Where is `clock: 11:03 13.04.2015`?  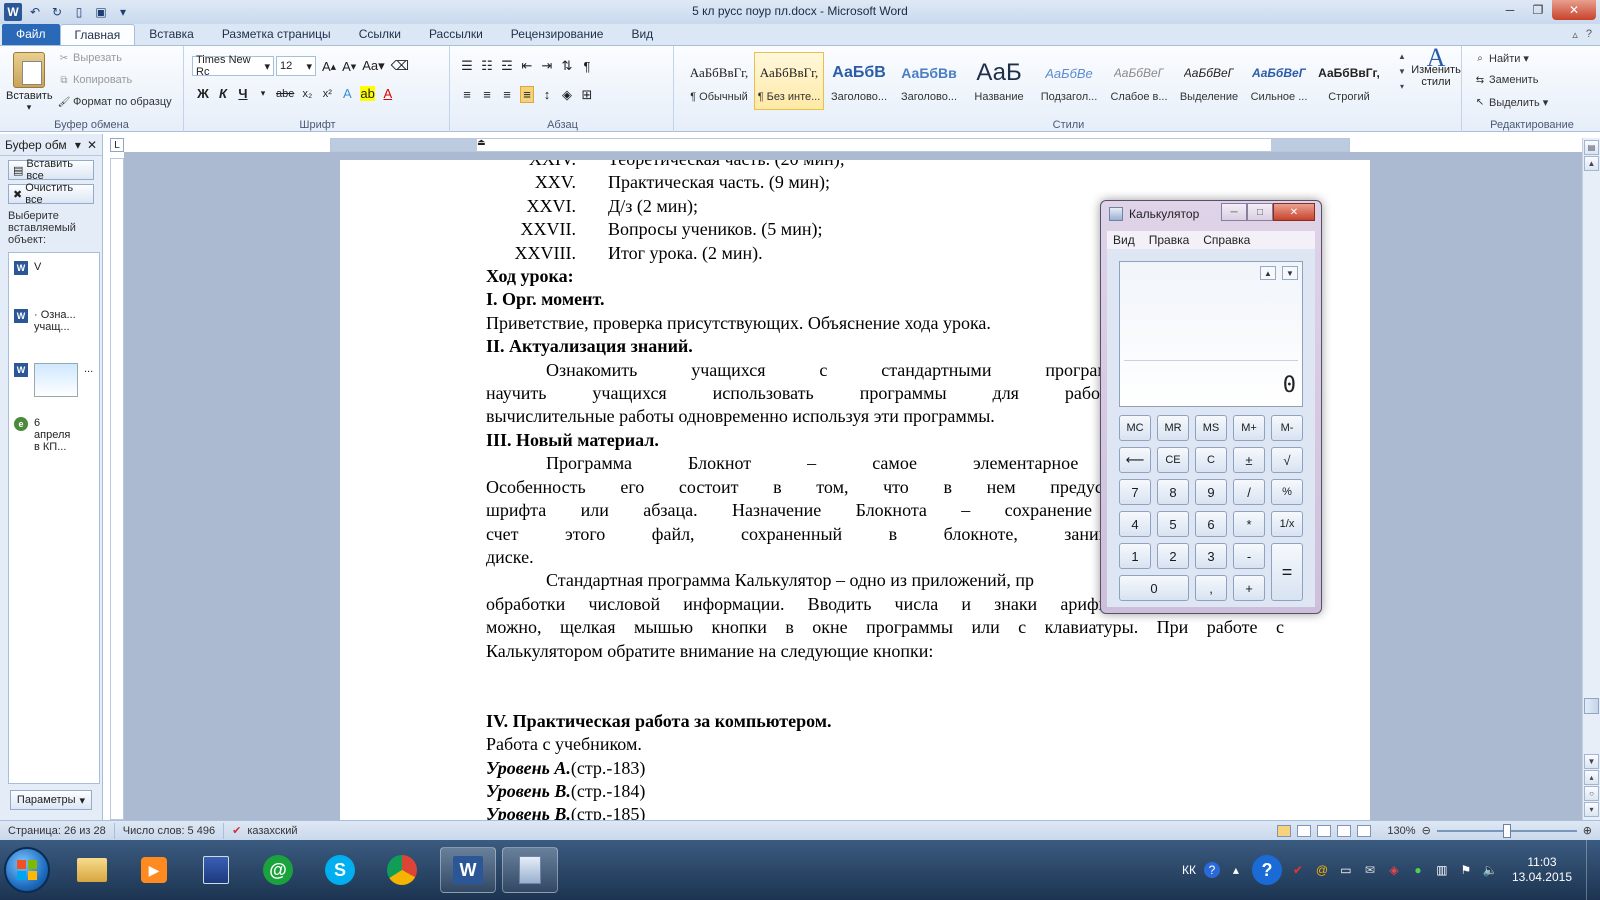
clock: 11:03 13.04.2015 is located at coordinates (1542, 870).